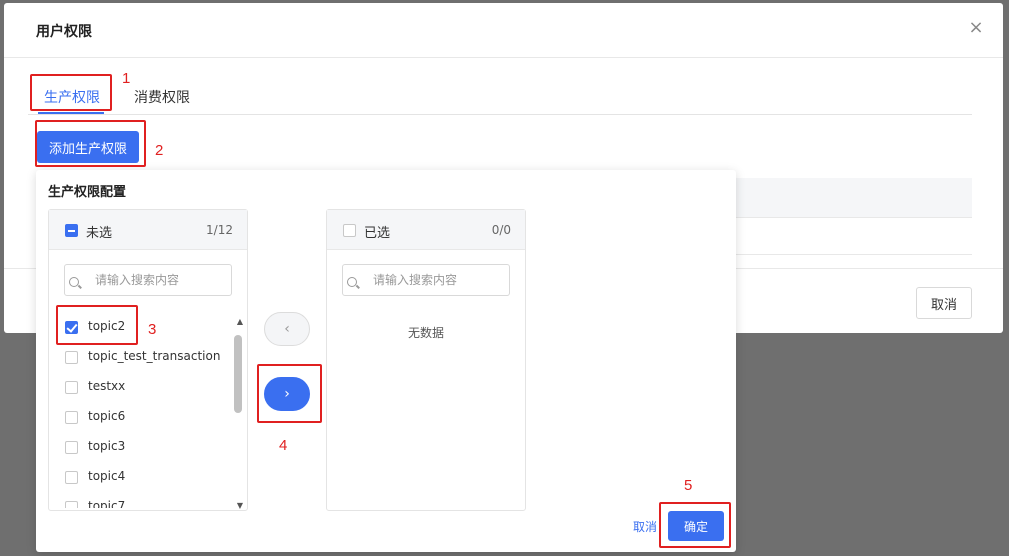  I want to click on modal-title: 用户权限, so click(64, 32).